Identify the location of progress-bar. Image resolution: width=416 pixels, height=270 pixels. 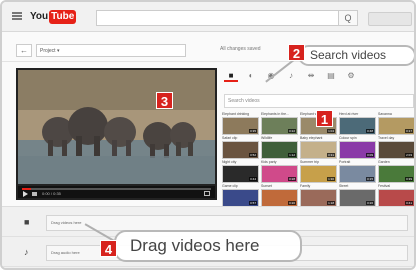
(116, 189).